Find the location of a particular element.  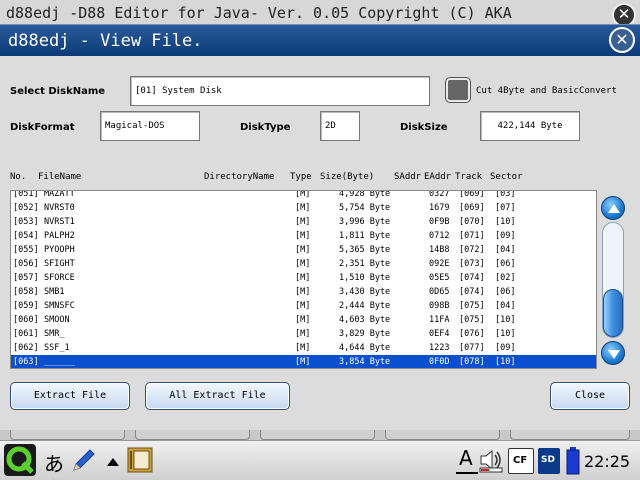

row-address: 098B is located at coordinates (439, 306).